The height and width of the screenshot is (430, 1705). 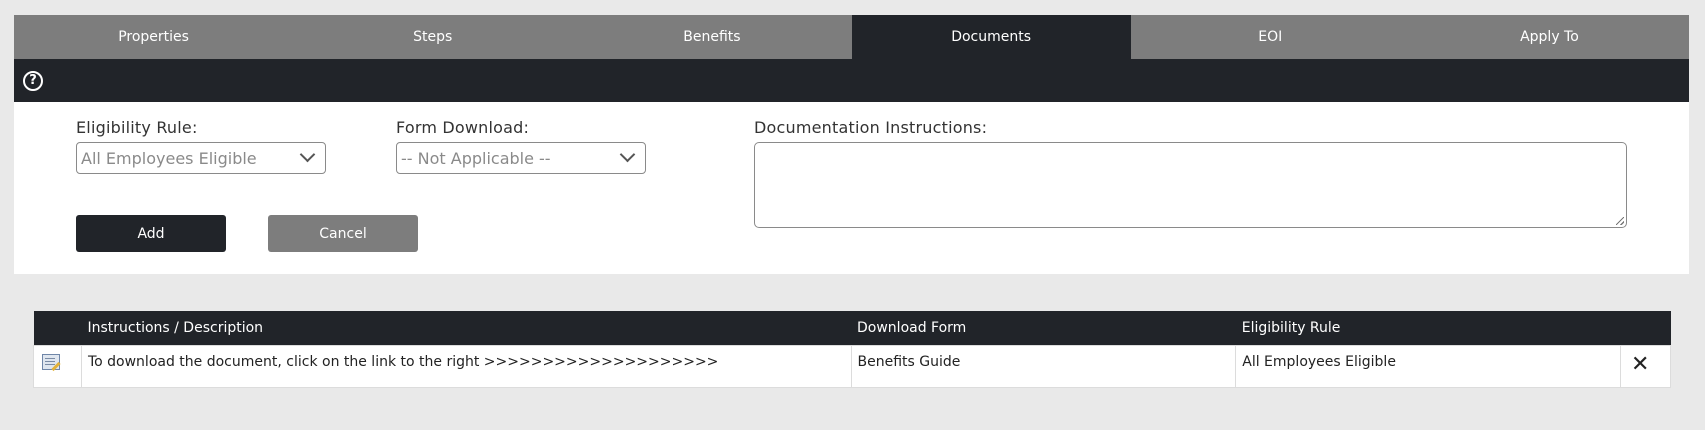 What do you see at coordinates (1043, 366) in the screenshot?
I see `download-form-cell: Benefits Guide` at bounding box center [1043, 366].